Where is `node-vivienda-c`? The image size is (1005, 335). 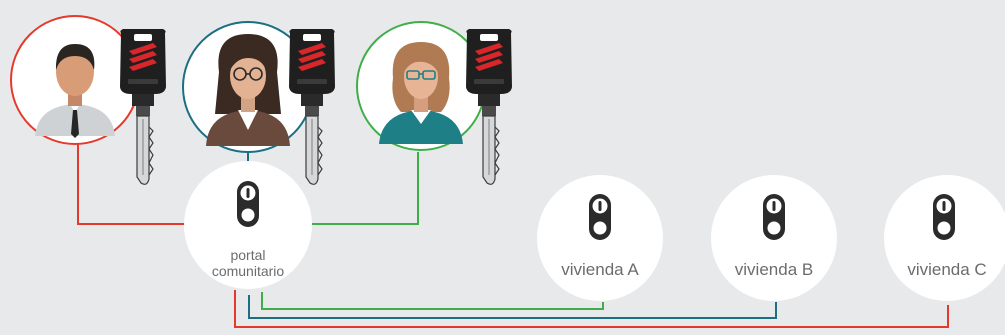
node-vivienda-c is located at coordinates (944, 238).